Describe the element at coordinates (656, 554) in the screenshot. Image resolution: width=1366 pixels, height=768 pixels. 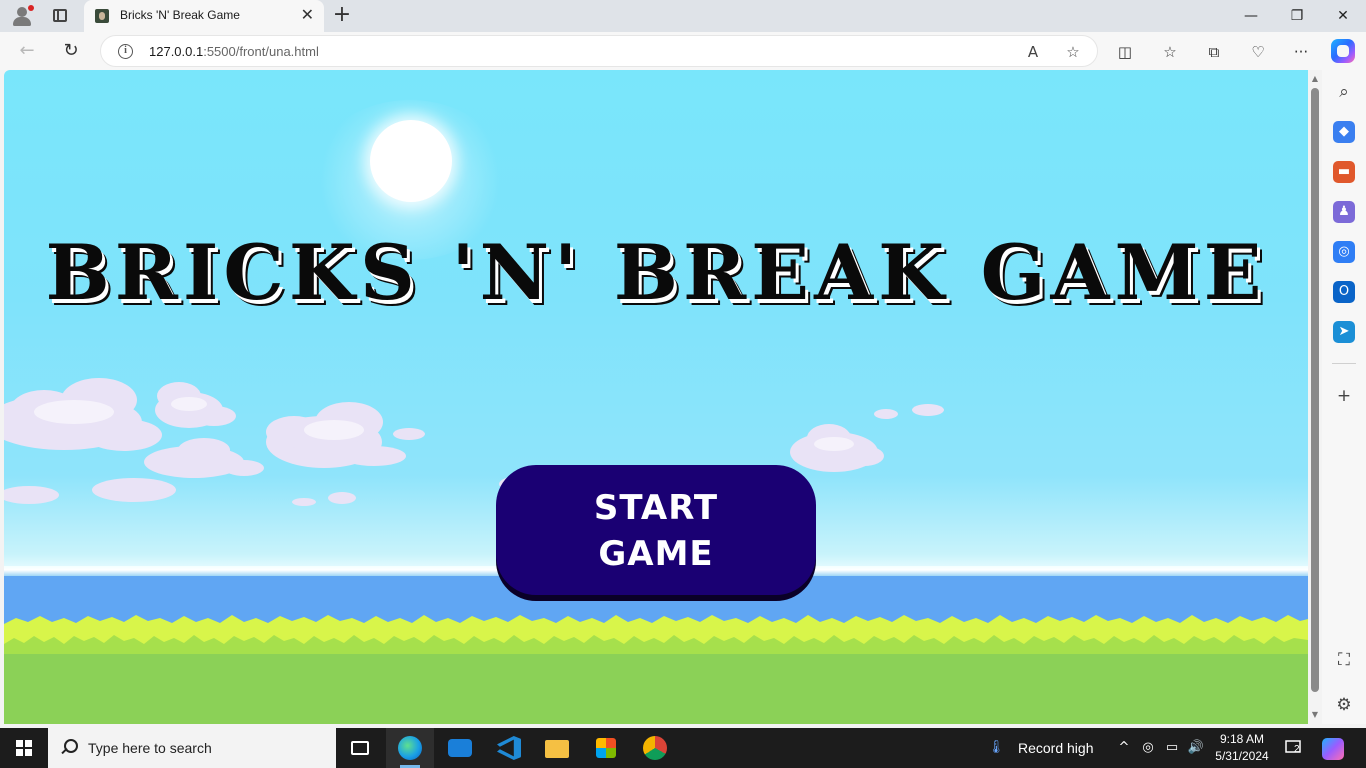
I see `start-label-line2: GAME` at that location.